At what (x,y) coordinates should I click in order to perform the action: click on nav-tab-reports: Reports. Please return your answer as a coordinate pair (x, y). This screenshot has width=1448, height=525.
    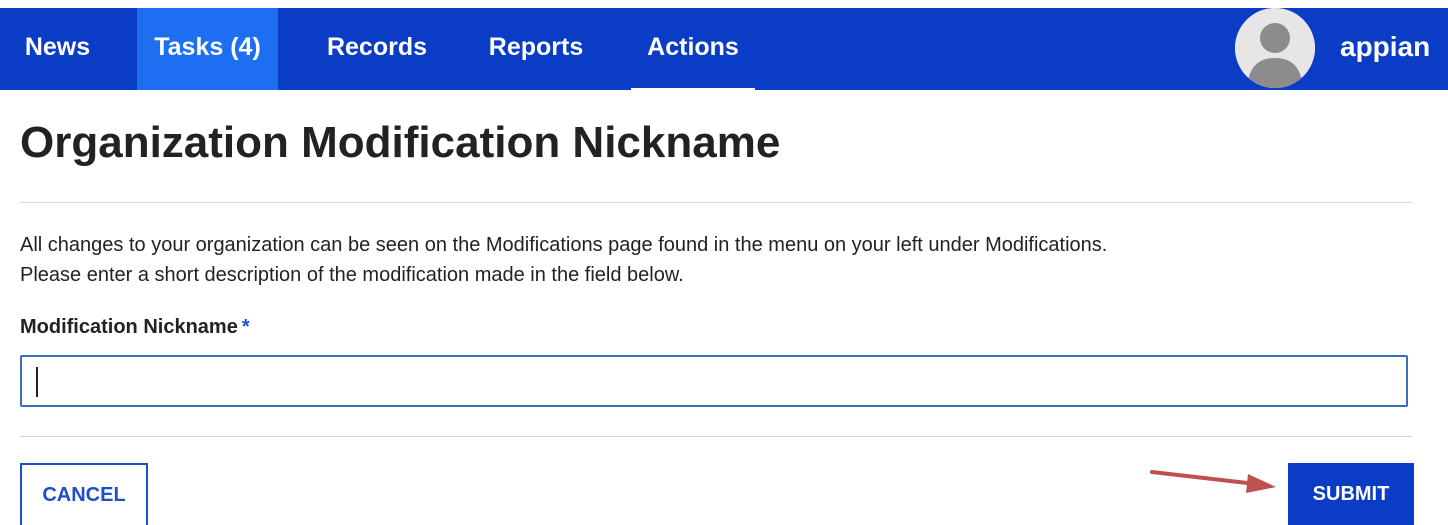
    Looking at the image, I should click on (536, 49).